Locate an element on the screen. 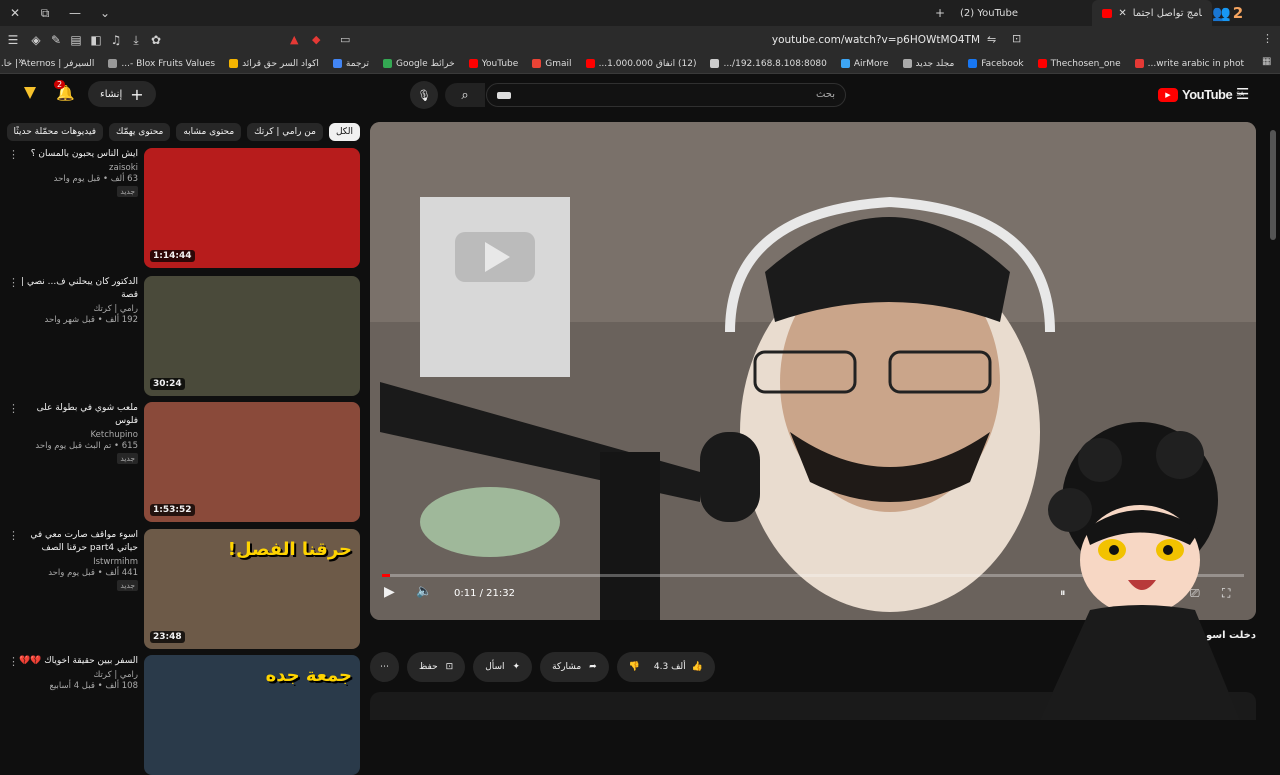 The width and height of the screenshot is (1280, 775). bookmark-item: Gmail is located at coordinates (552, 64).